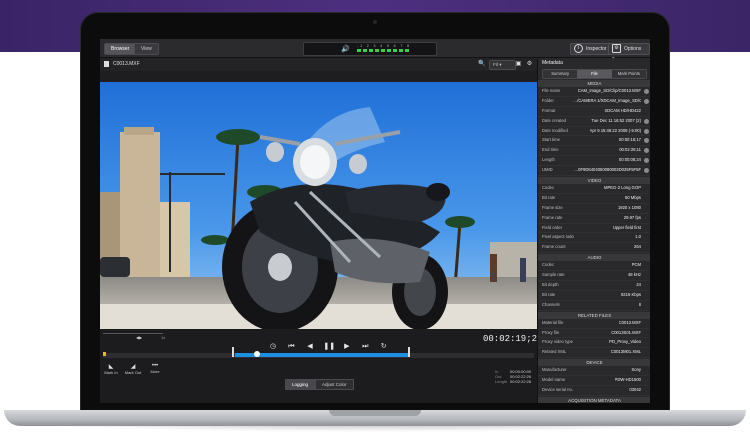  What do you see at coordinates (557, 342) in the screenshot?
I see `metadata-key: Proxy video type` at bounding box center [557, 342].